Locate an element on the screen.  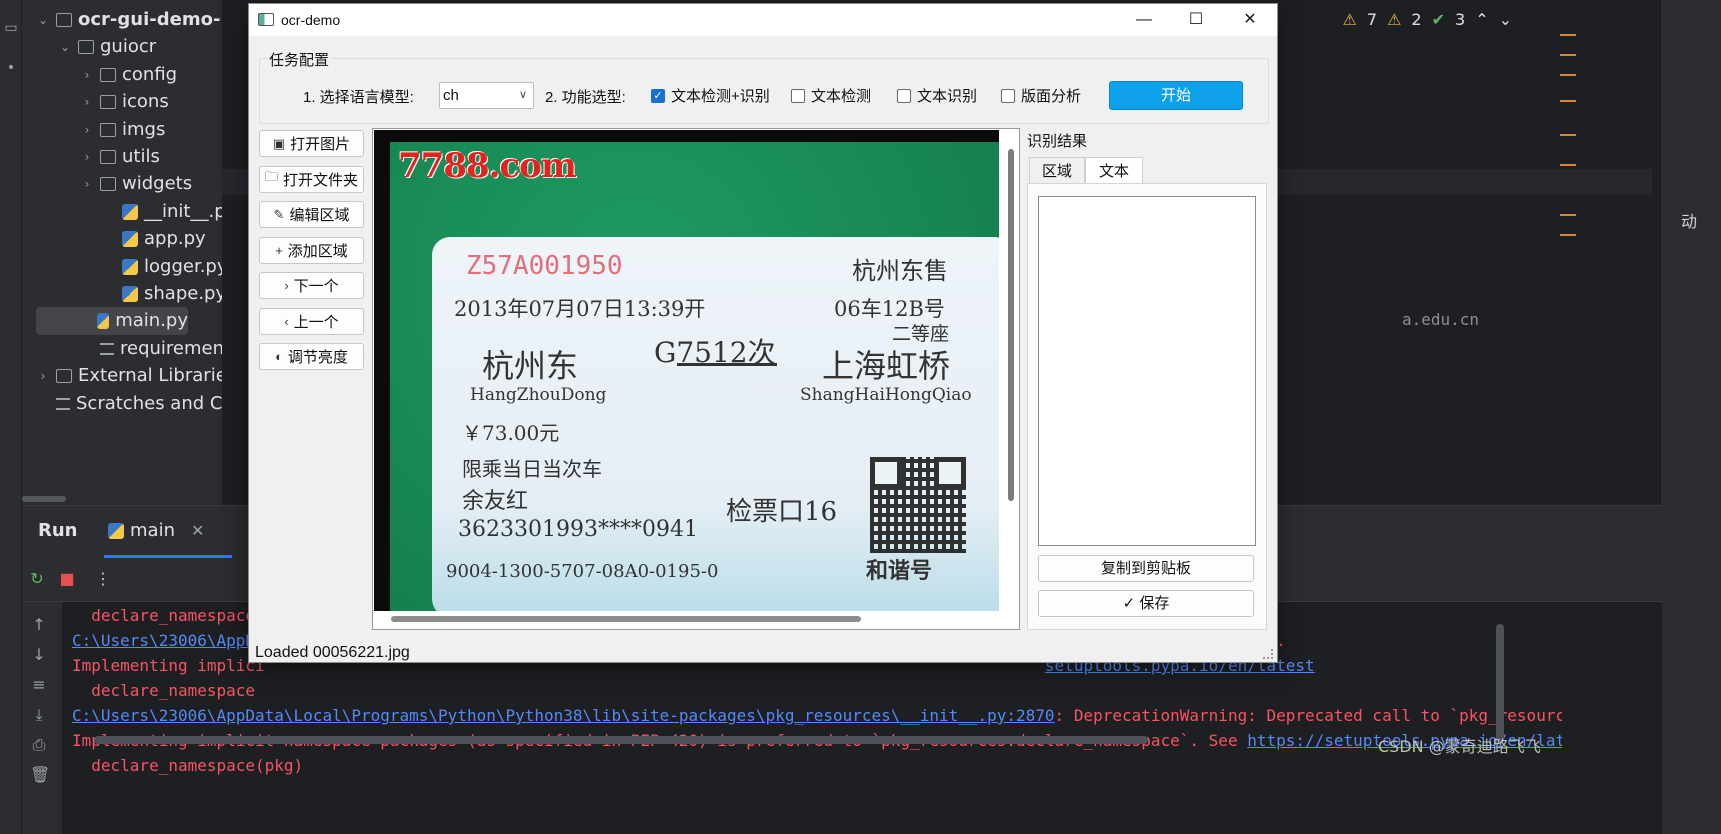
structure-icon: ▭ is located at coordinates (11, 28).